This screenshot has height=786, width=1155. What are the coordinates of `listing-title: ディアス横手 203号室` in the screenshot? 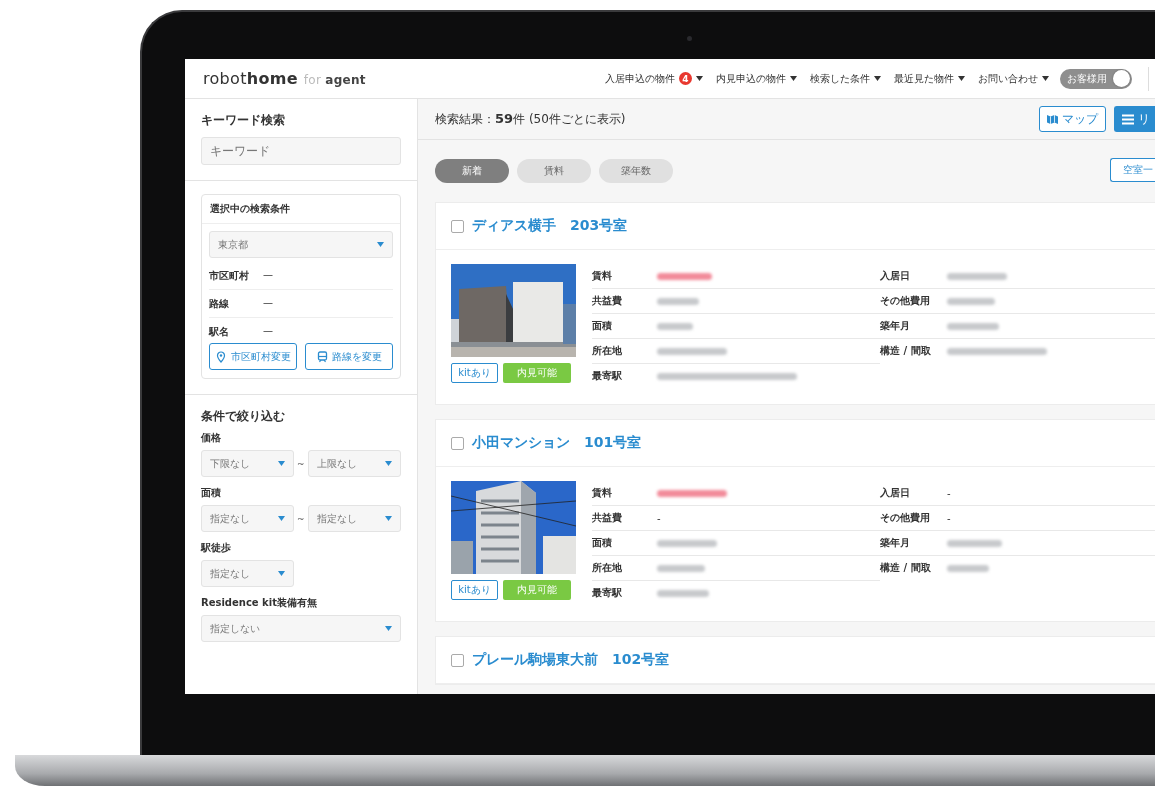 It's located at (550, 226).